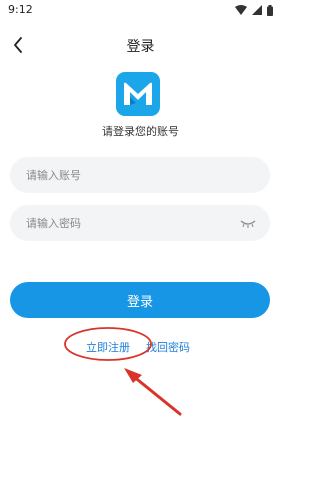  Describe the element at coordinates (140, 300) in the screenshot. I see `login-button: 登录` at that location.